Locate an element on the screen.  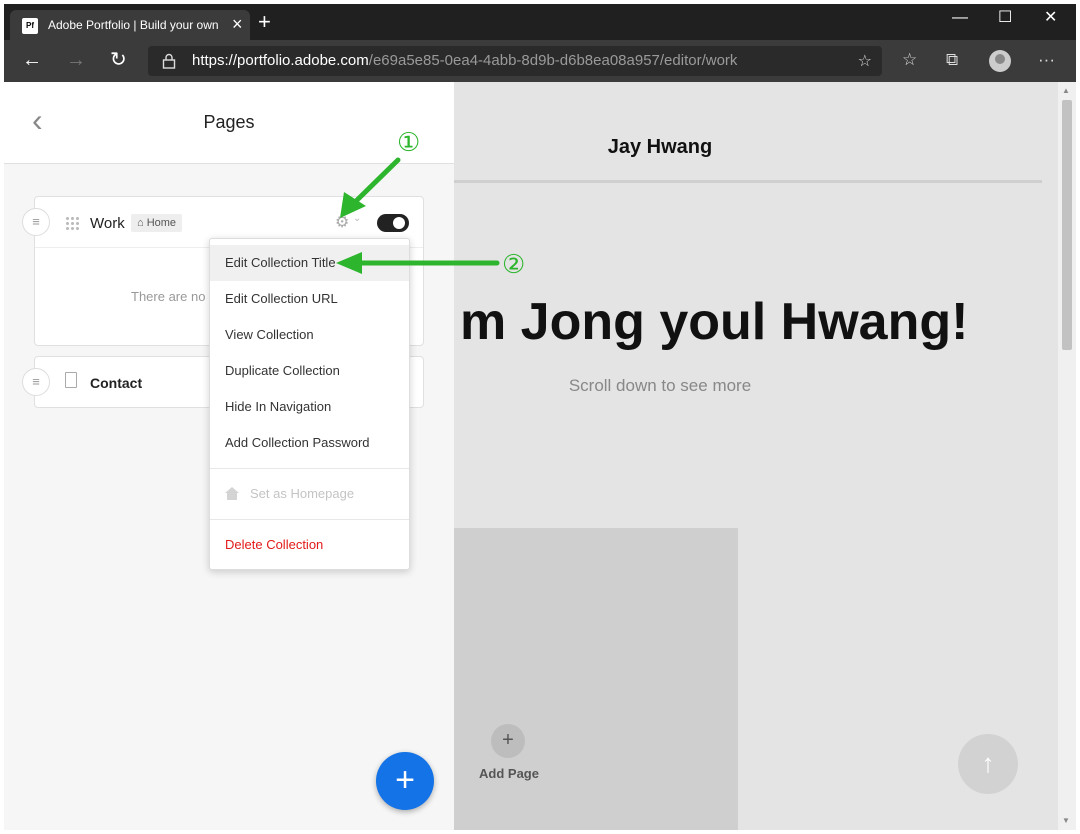
scroll-up-icon: ▲ is located at coordinates (1066, 90).